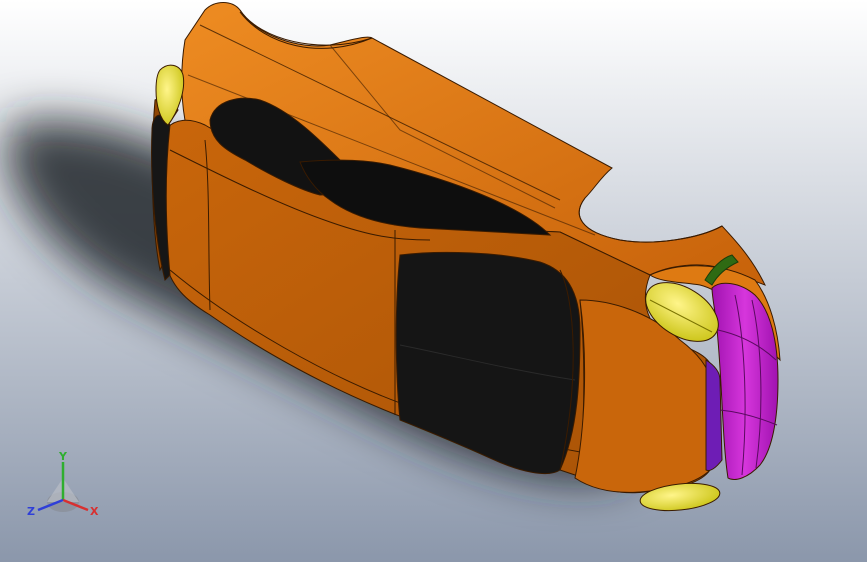 This screenshot has width=867, height=562. Describe the element at coordinates (31, 511) in the screenshot. I see `z-axis-label: Z` at that location.